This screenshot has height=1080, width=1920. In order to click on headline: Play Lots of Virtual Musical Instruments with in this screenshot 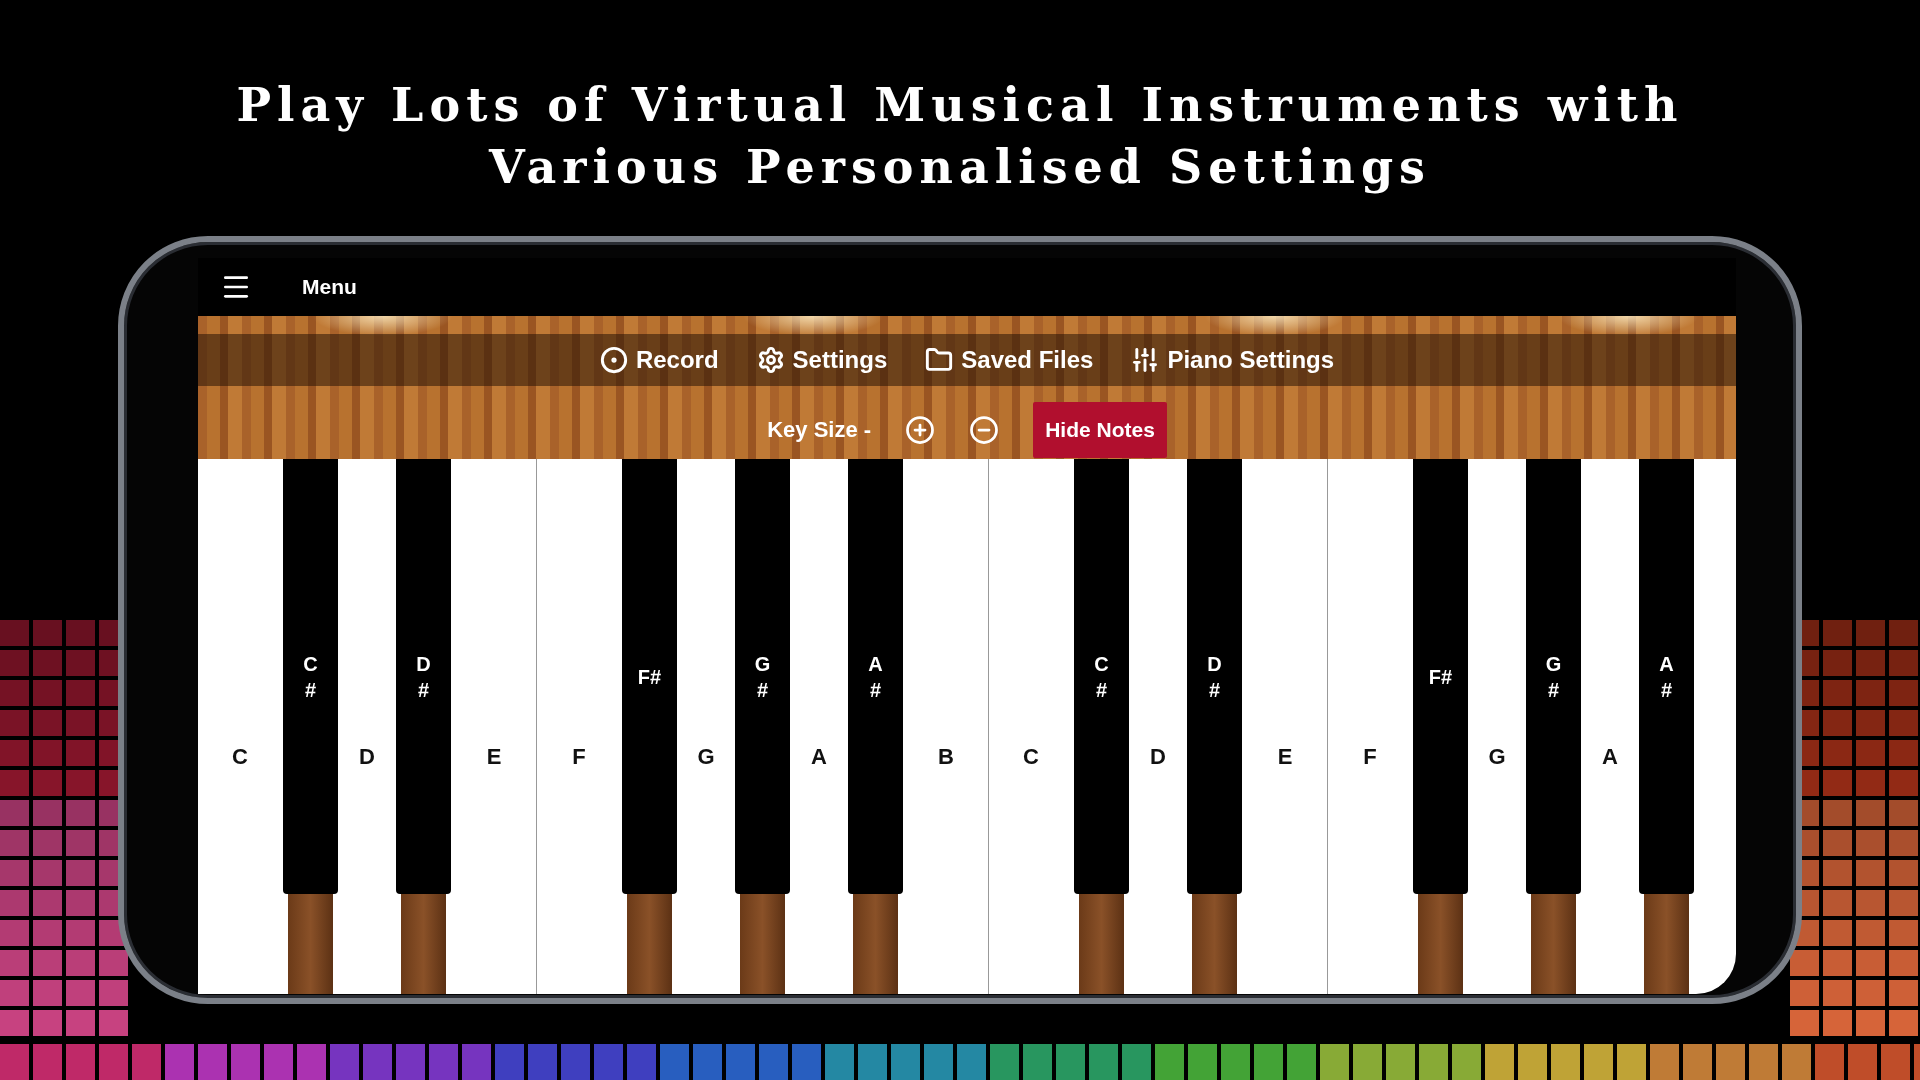, I will do `click(960, 105)`.